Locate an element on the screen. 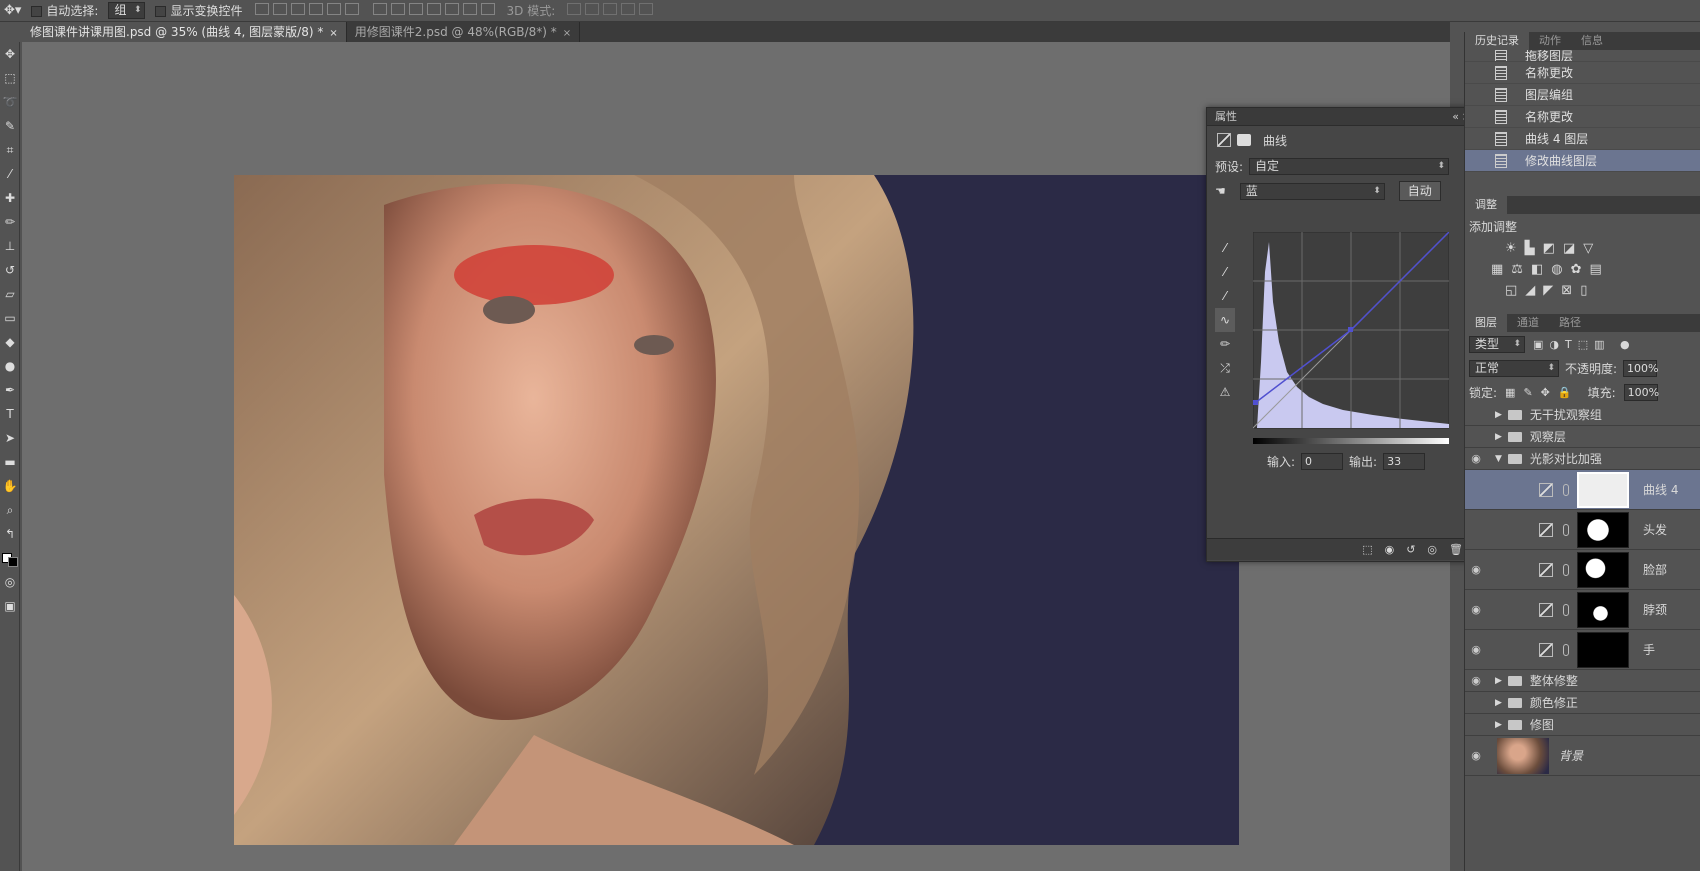 This screenshot has width=1700, height=871. auto-select-checkbox: 自动选择: is located at coordinates (64, 10).